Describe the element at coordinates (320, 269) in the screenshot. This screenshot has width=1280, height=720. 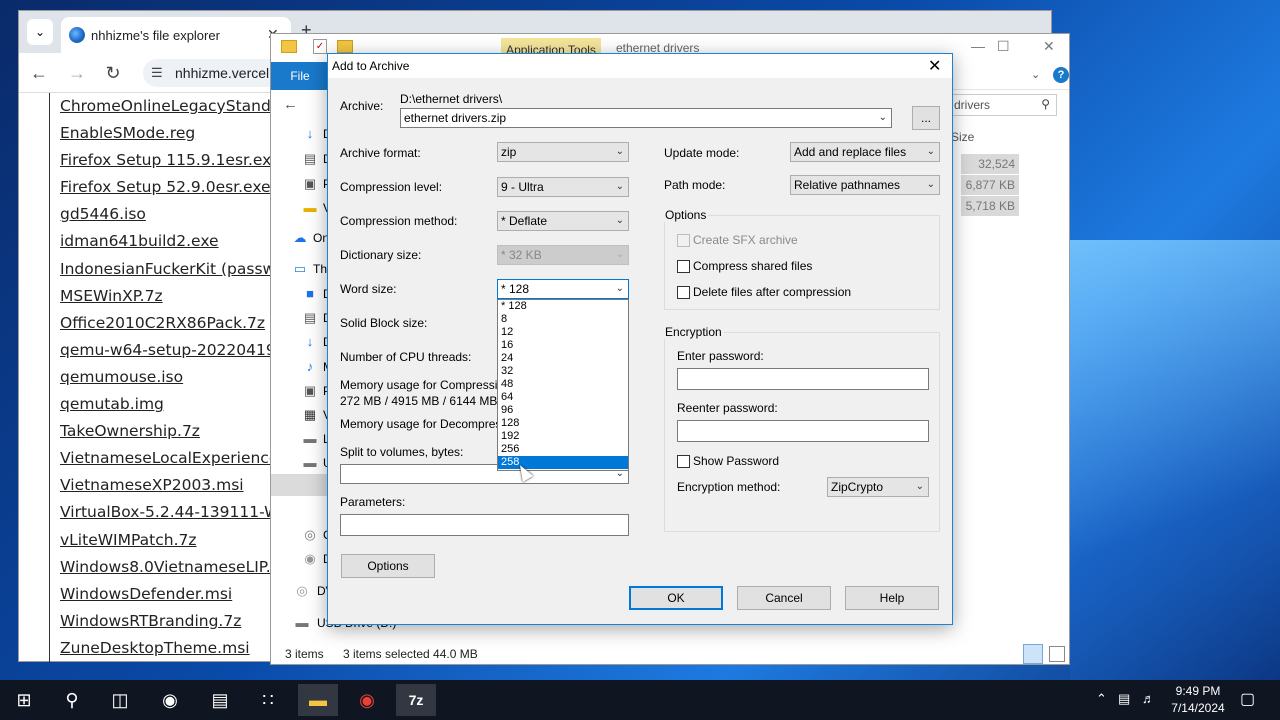
I see `nav-item-label: Th` at that location.